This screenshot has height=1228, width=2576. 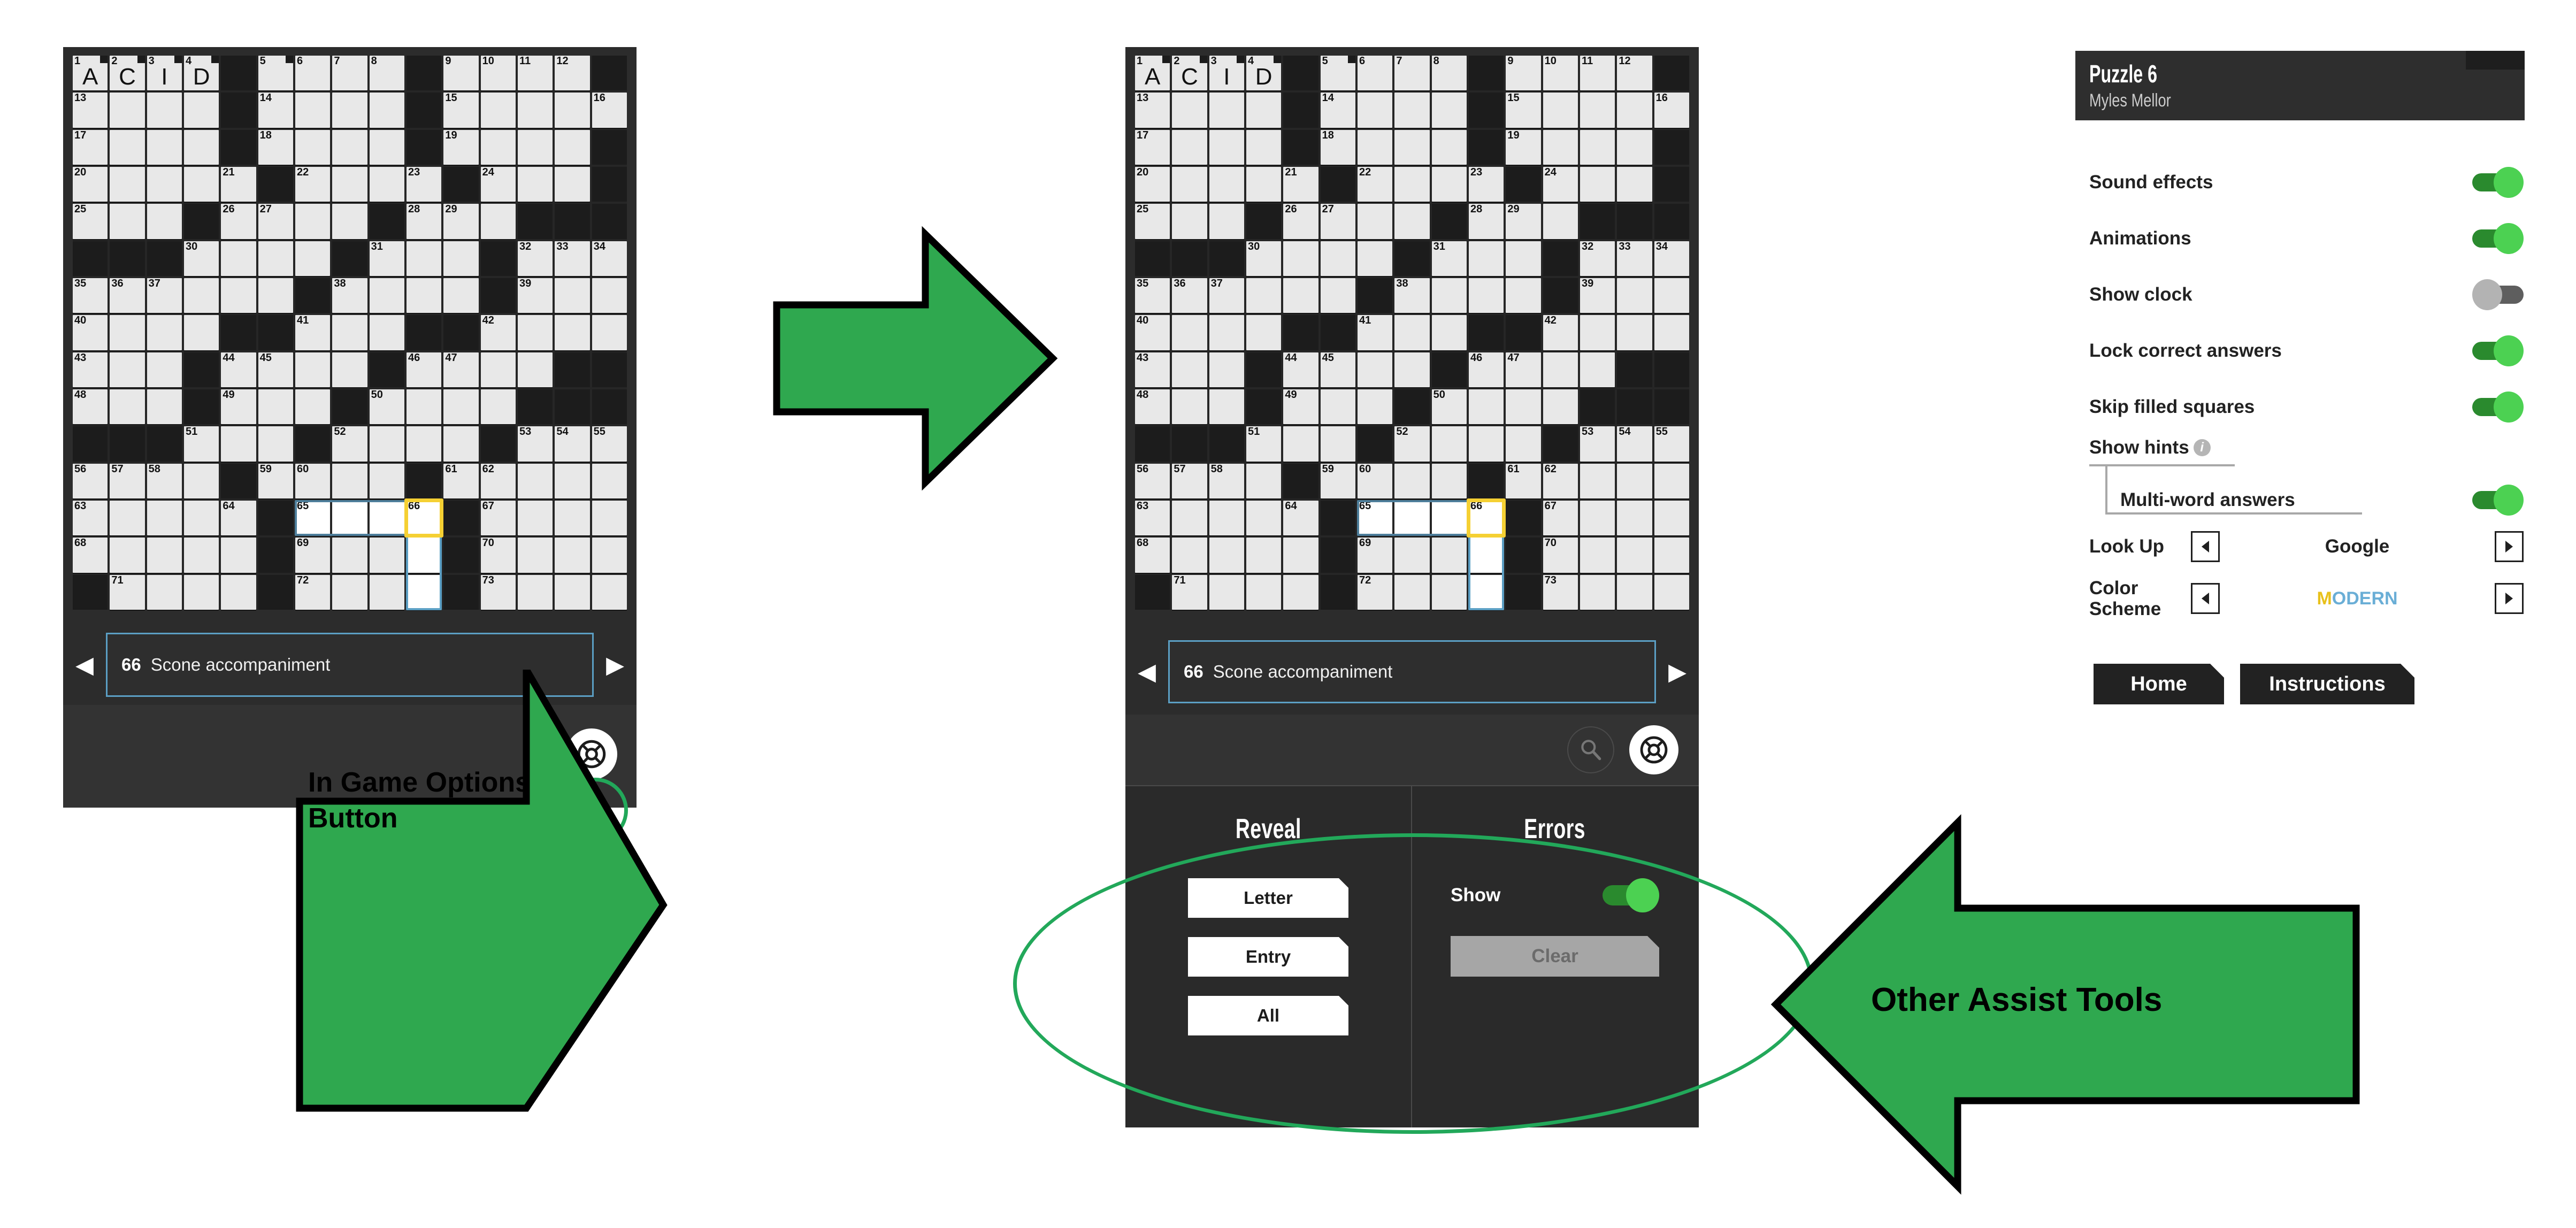 I want to click on crossword-cell: 10, so click(x=498, y=74).